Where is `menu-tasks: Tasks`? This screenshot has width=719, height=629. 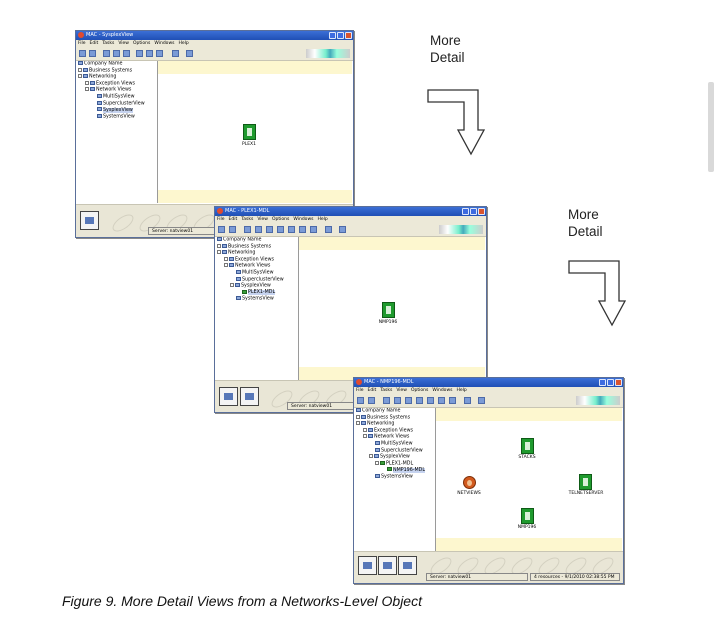
menu-tasks: Tasks is located at coordinates (247, 219).